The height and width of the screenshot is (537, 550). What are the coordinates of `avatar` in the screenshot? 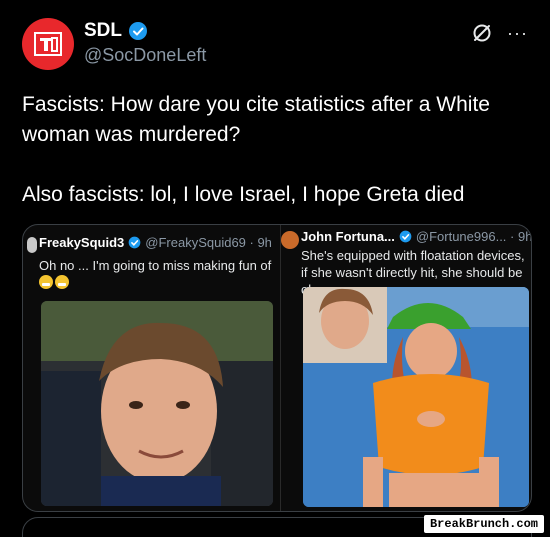 It's located at (48, 44).